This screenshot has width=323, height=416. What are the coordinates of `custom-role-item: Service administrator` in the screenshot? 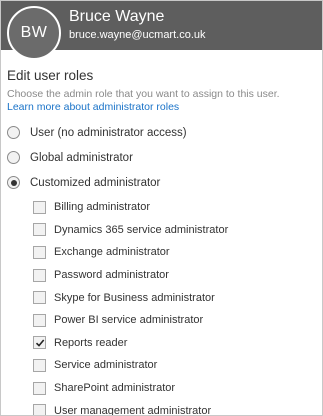 It's located at (177, 365).